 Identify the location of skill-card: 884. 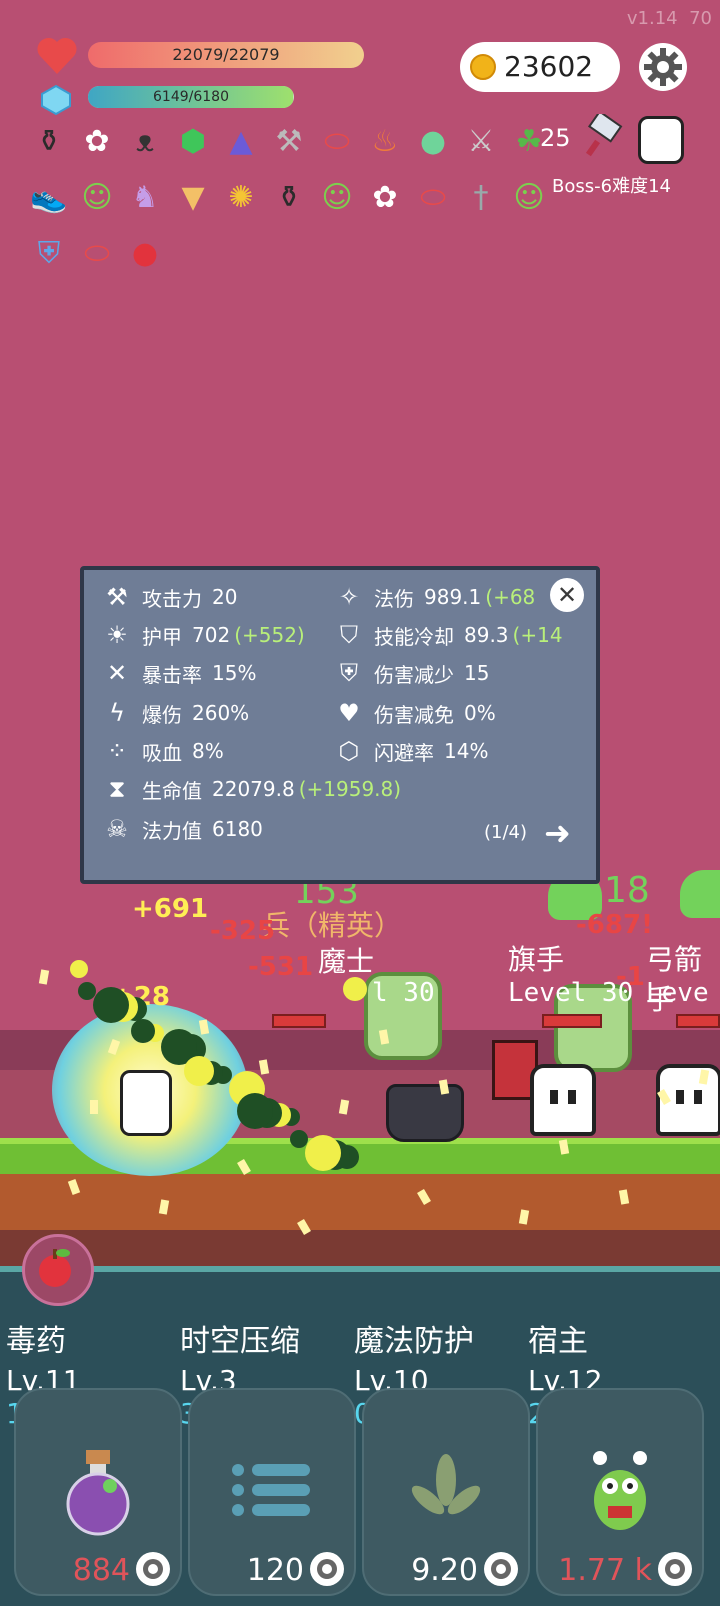
(98, 1492).